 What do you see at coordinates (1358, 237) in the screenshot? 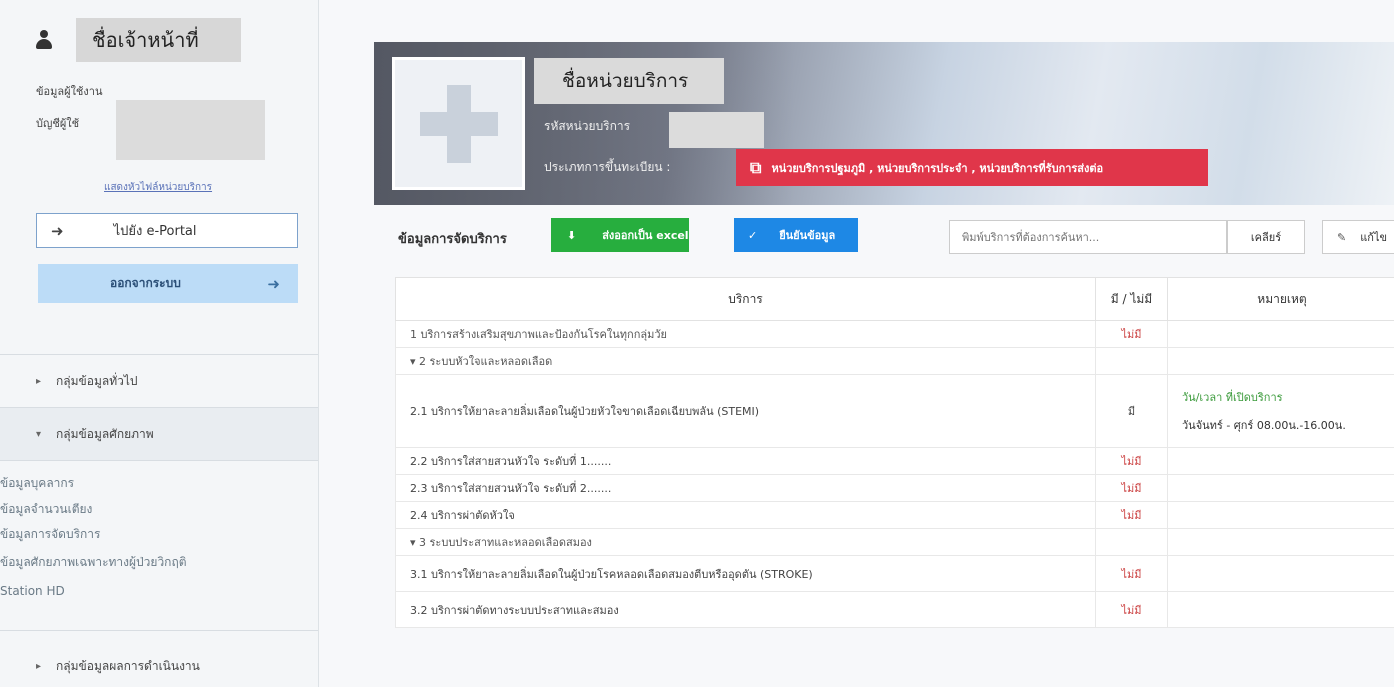
I see `edit-button: ✎ แก้ไข` at bounding box center [1358, 237].